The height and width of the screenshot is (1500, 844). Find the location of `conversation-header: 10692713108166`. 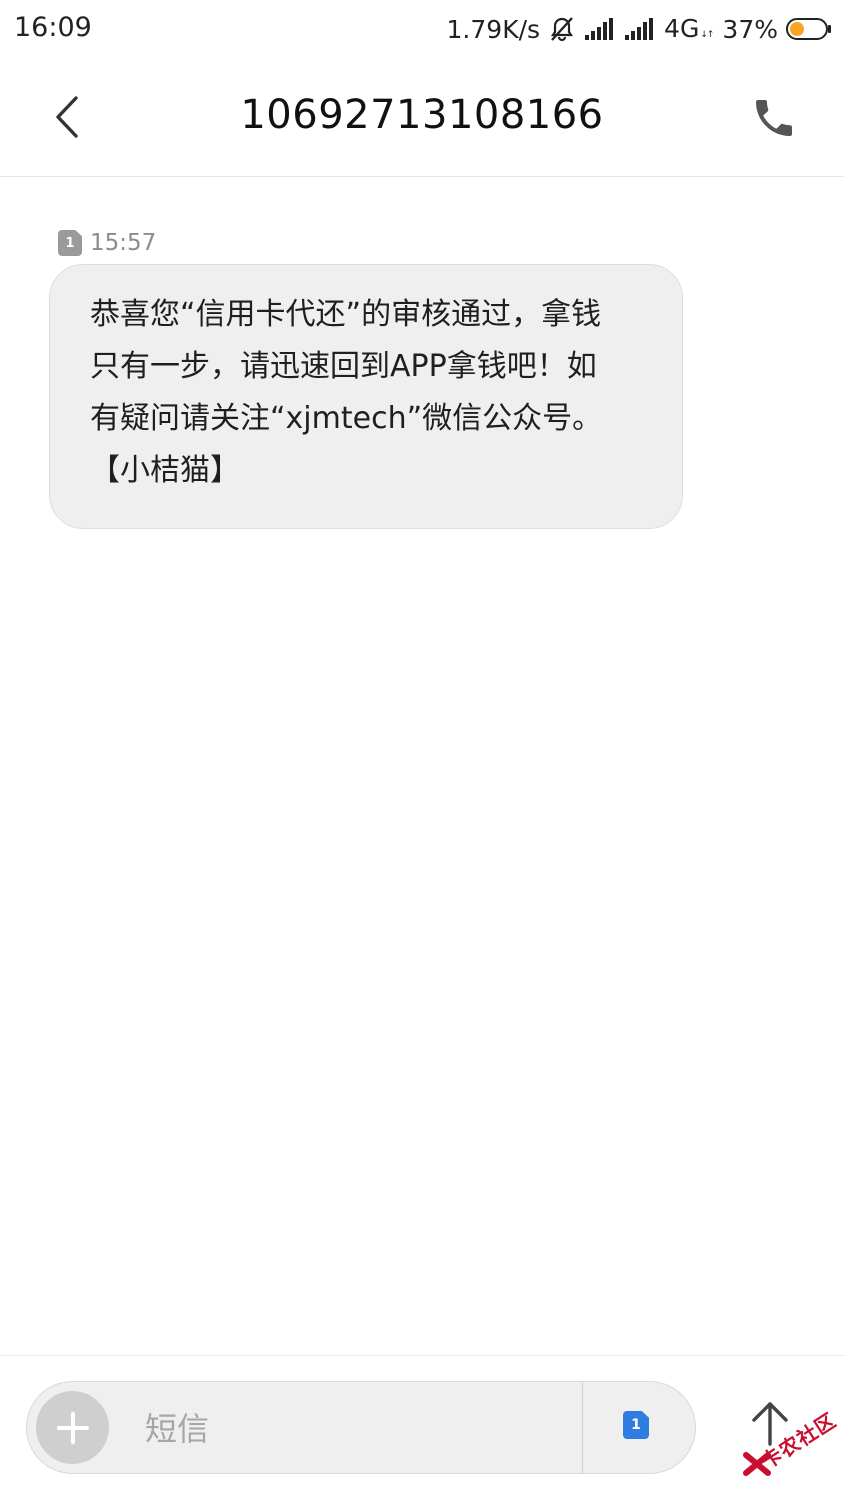

conversation-header: 10692713108166 is located at coordinates (422, 117).